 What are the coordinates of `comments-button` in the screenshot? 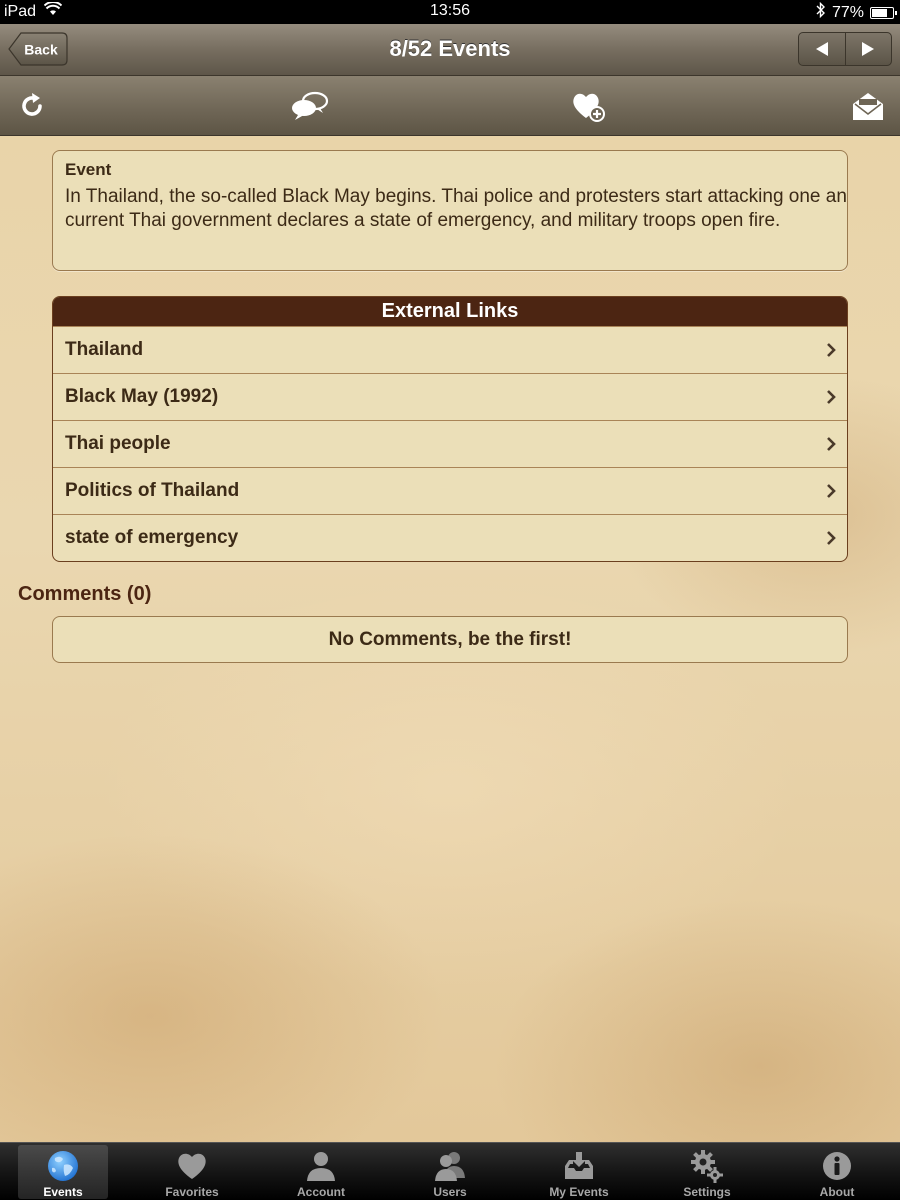 It's located at (310, 106).